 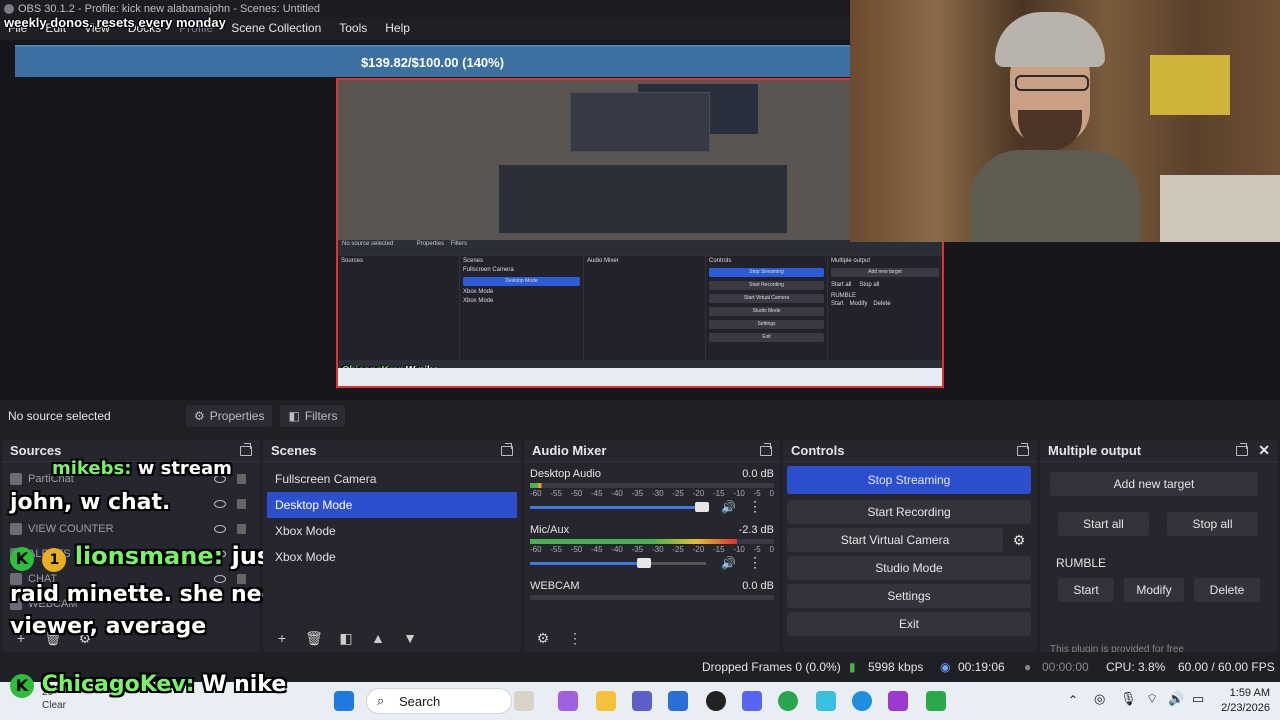 What do you see at coordinates (596, 493) in the screenshot?
I see `scale-tick: -45` at bounding box center [596, 493].